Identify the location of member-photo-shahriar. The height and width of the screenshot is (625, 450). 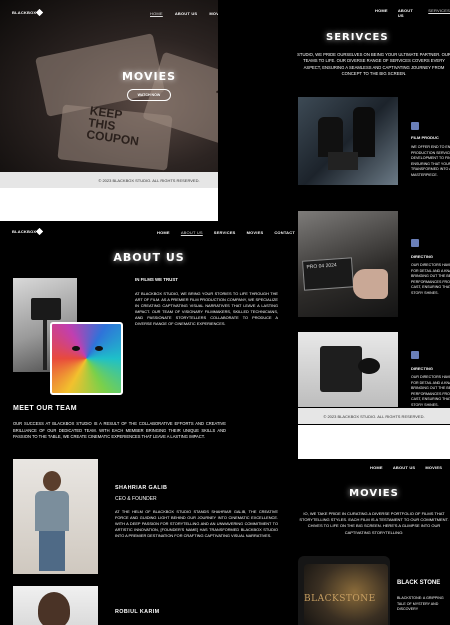
(55, 516).